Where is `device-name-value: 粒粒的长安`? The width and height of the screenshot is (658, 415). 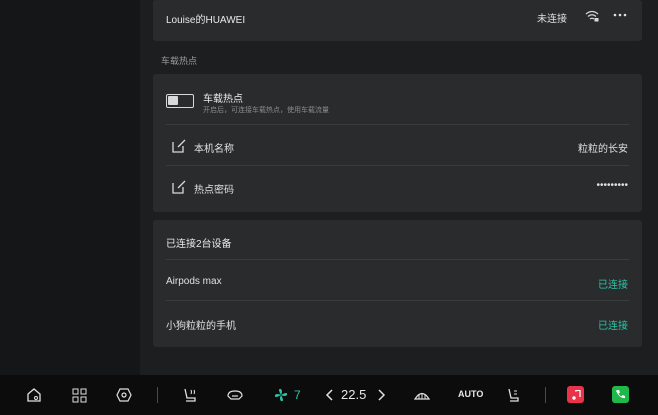
device-name-value: 粒粒的长安 is located at coordinates (603, 149).